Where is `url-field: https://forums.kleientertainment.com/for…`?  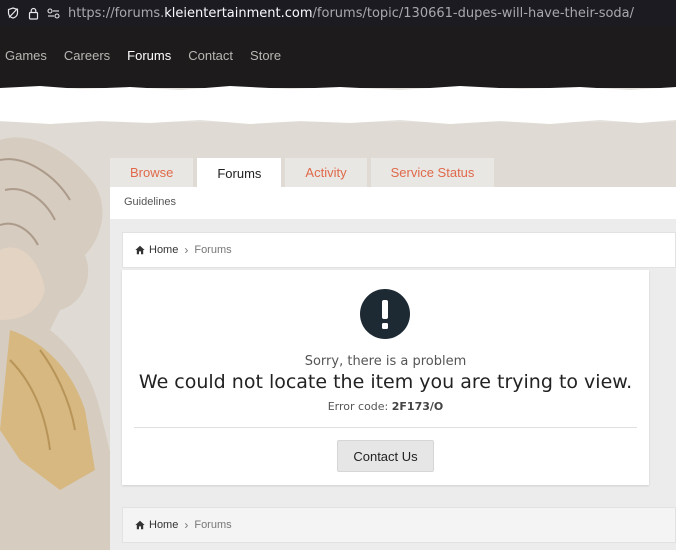 url-field: https://forums.kleientertainment.com/for… is located at coordinates (351, 13).